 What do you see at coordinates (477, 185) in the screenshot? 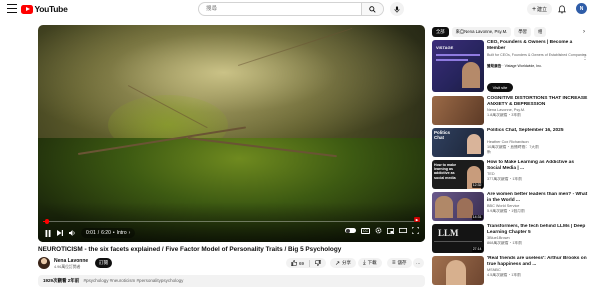
I see `video-duration: 12:32` at bounding box center [477, 185].